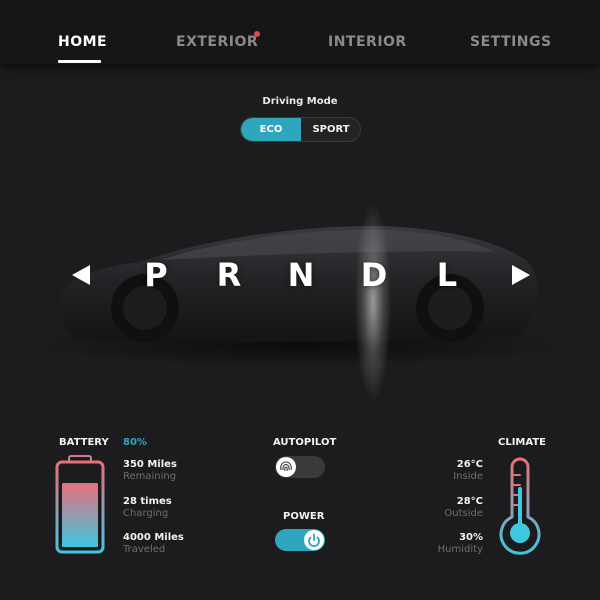 This screenshot has width=600, height=600. What do you see at coordinates (82, 42) in the screenshot?
I see `tab-home: HOME` at bounding box center [82, 42].